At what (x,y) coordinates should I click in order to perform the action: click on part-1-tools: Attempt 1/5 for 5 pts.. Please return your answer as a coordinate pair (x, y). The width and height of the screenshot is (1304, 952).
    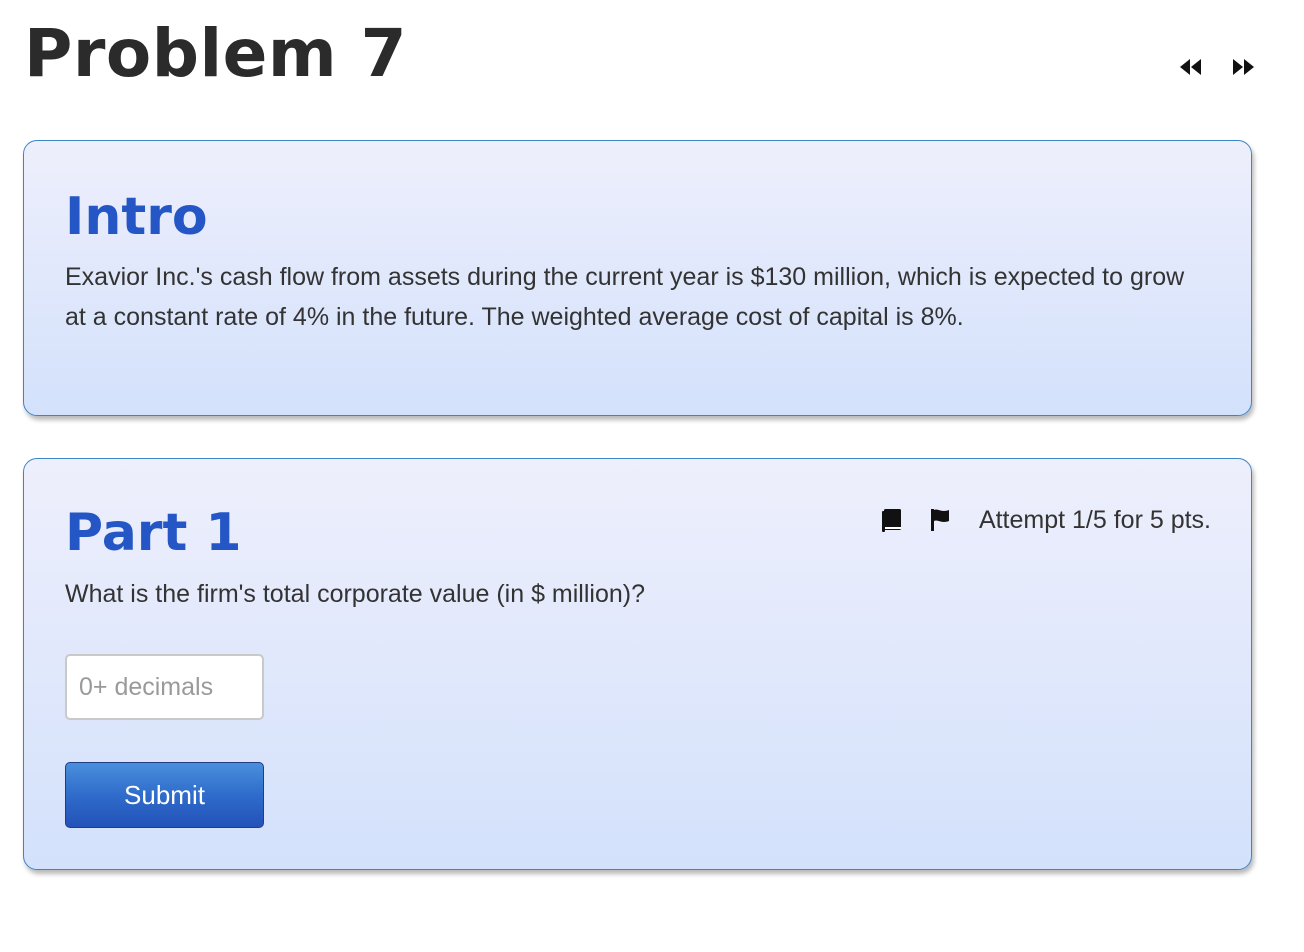
    Looking at the image, I should click on (1046, 520).